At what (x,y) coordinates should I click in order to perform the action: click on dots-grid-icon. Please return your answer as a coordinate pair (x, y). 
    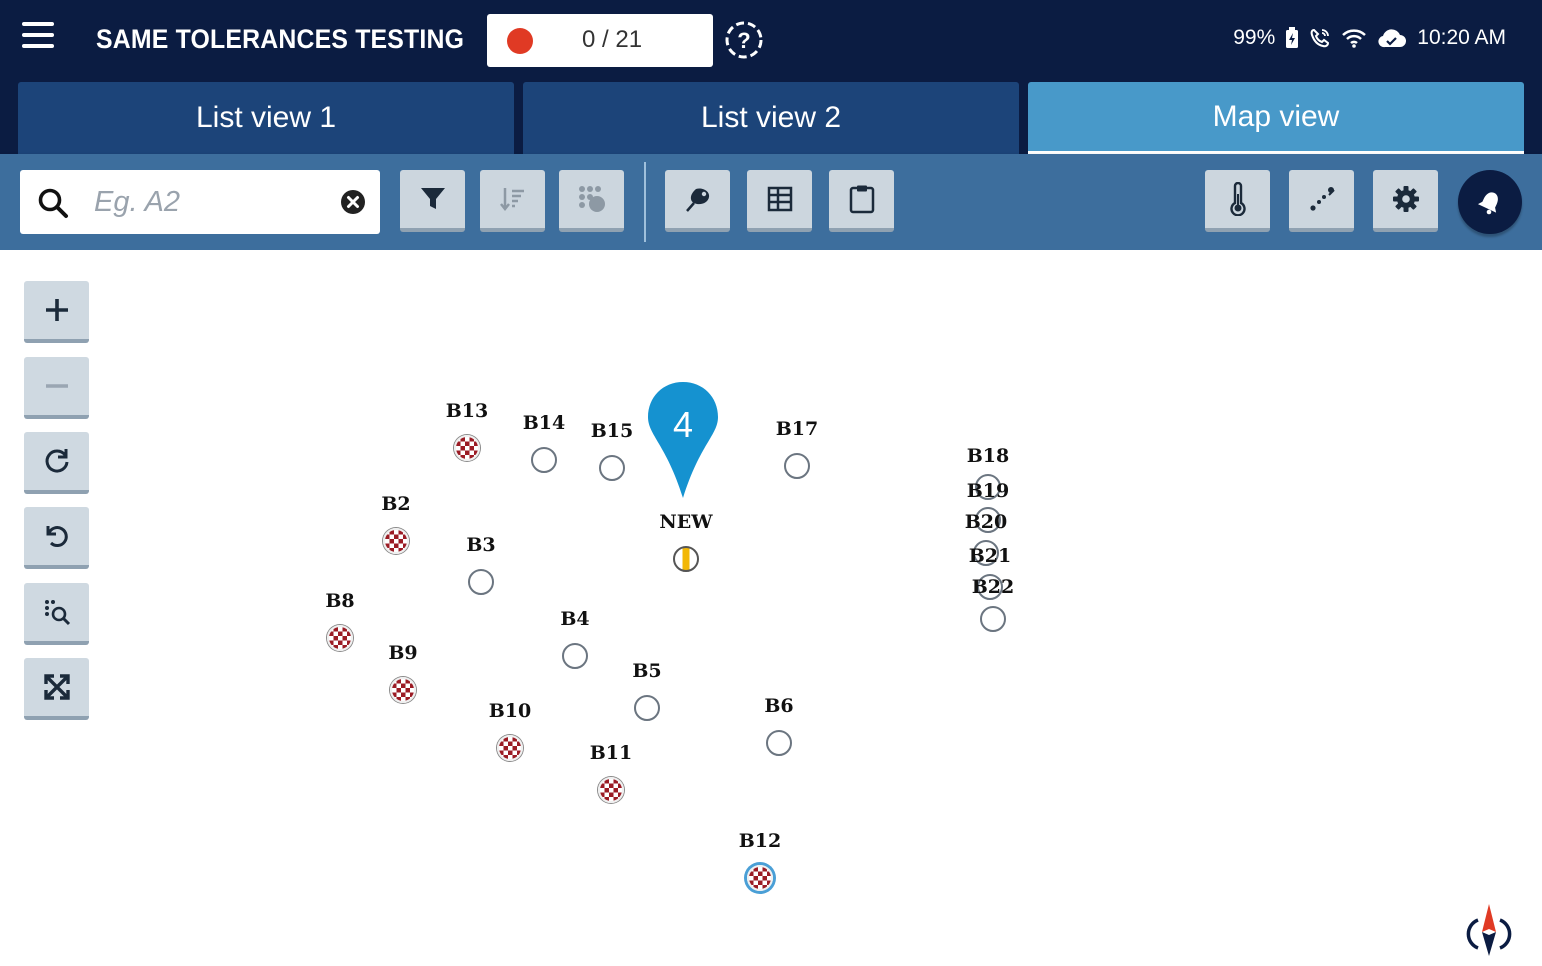
    Looking at the image, I should click on (591, 199).